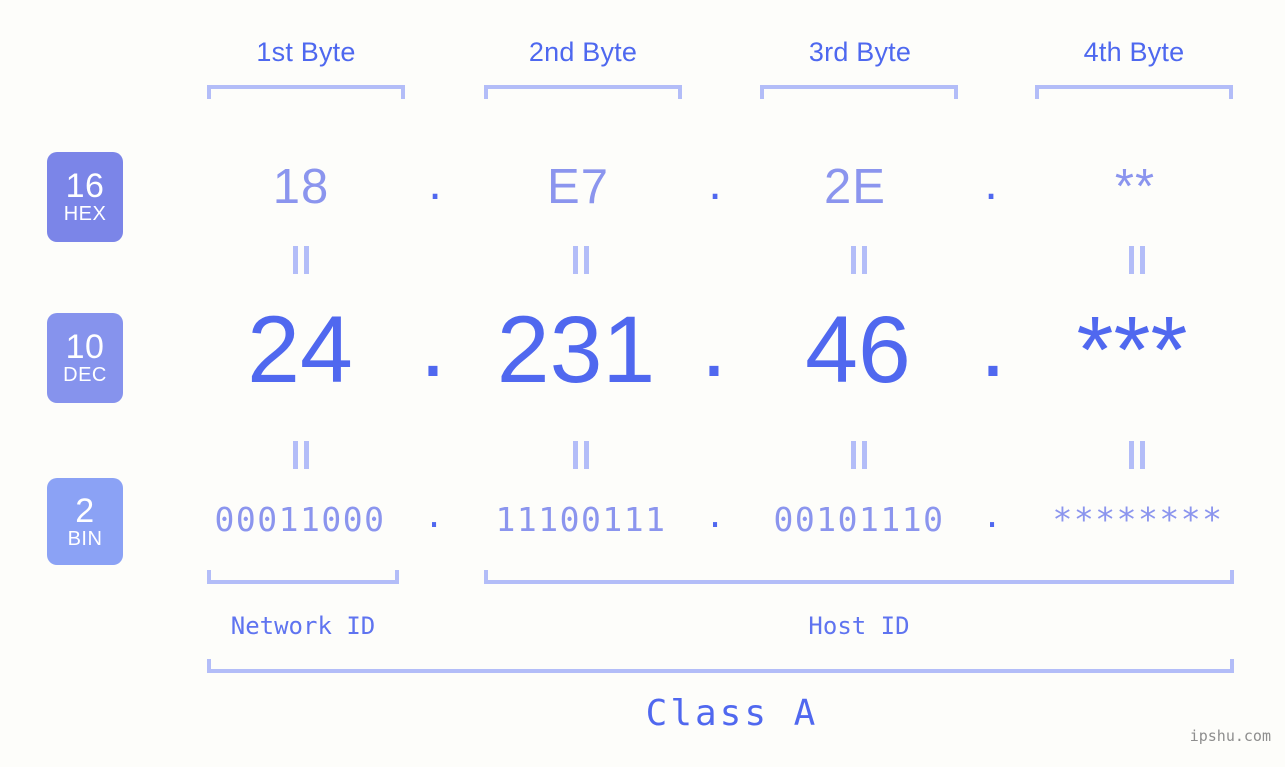  I want to click on hex-octet-2: E7, so click(578, 187).